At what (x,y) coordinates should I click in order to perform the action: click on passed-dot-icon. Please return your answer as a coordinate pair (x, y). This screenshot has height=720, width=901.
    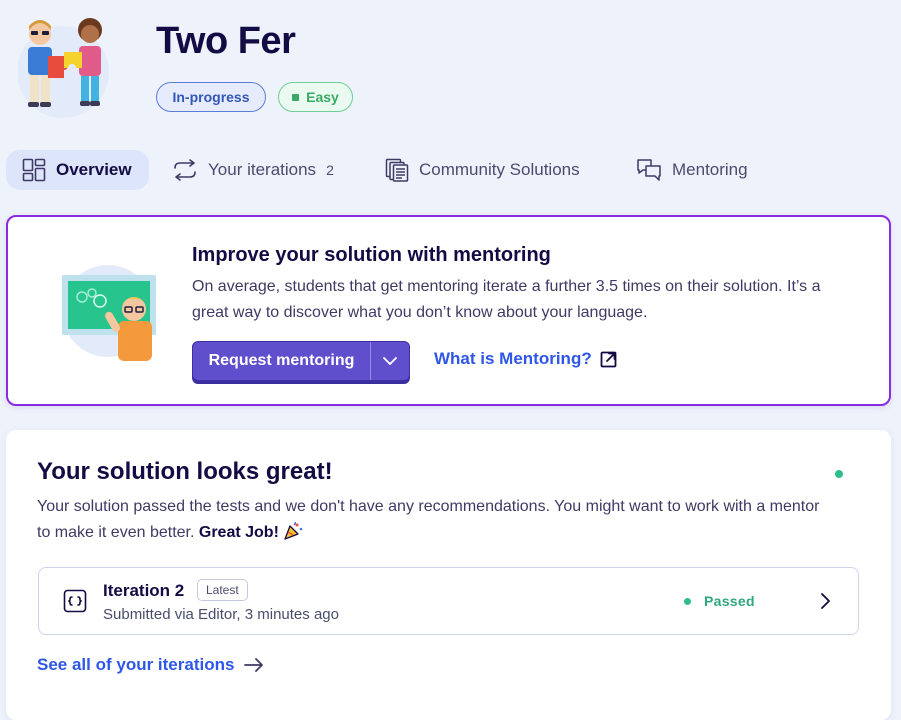
    Looking at the image, I should click on (687, 601).